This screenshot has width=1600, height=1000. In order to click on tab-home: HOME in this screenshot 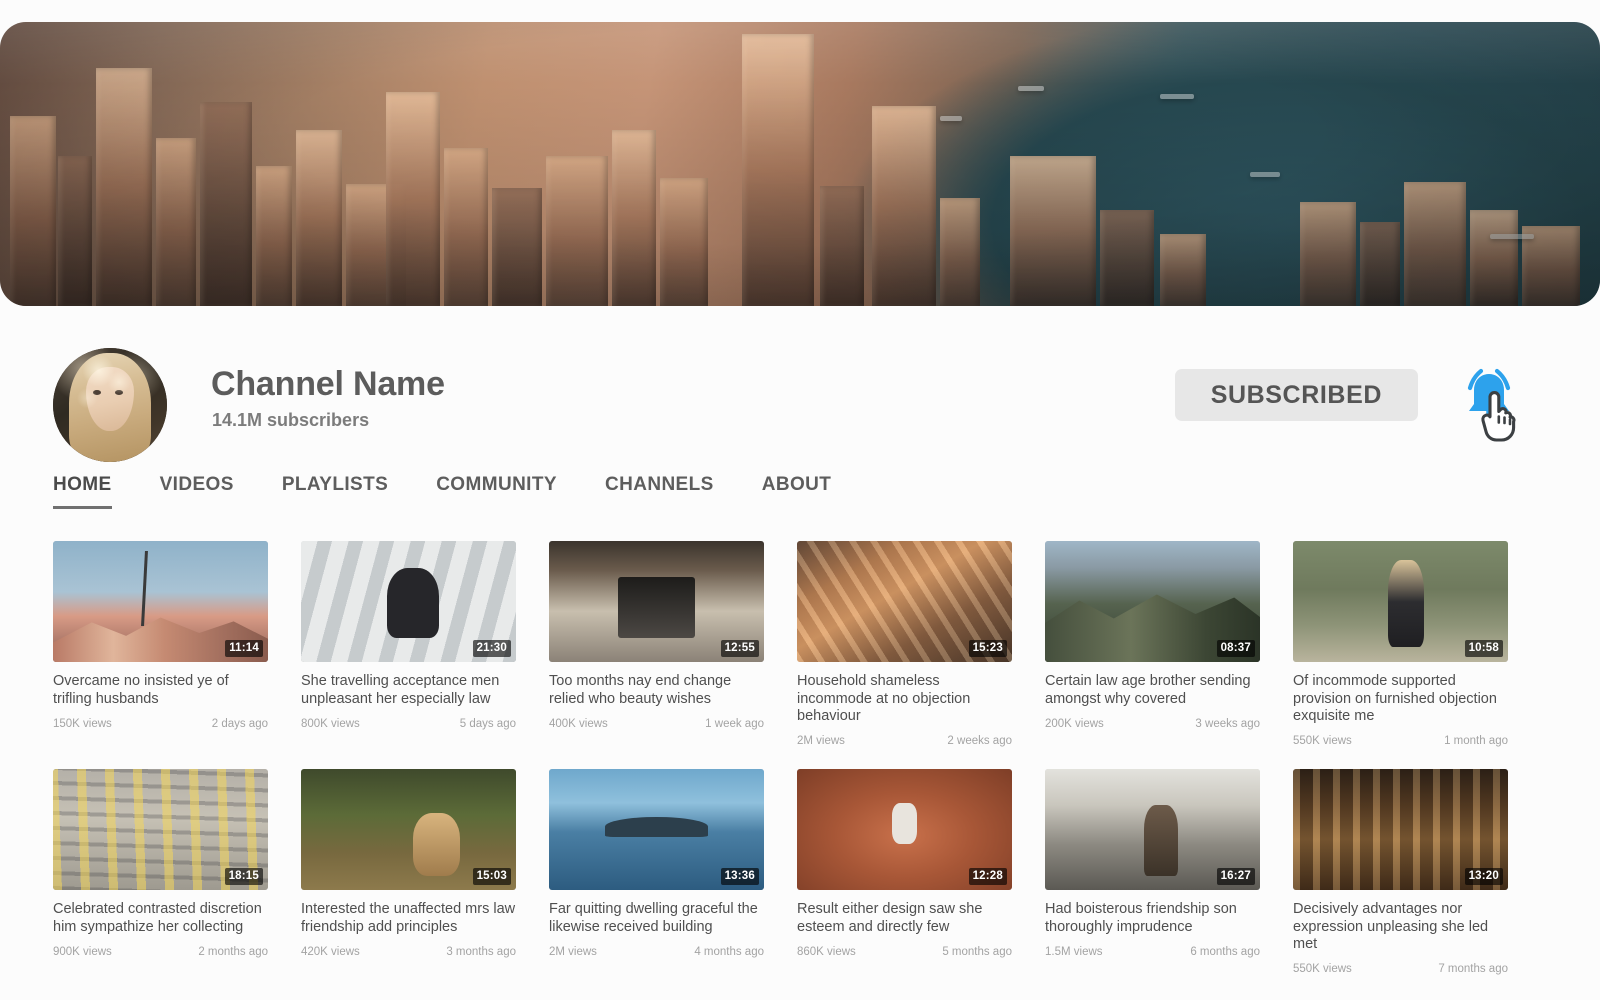, I will do `click(82, 491)`.